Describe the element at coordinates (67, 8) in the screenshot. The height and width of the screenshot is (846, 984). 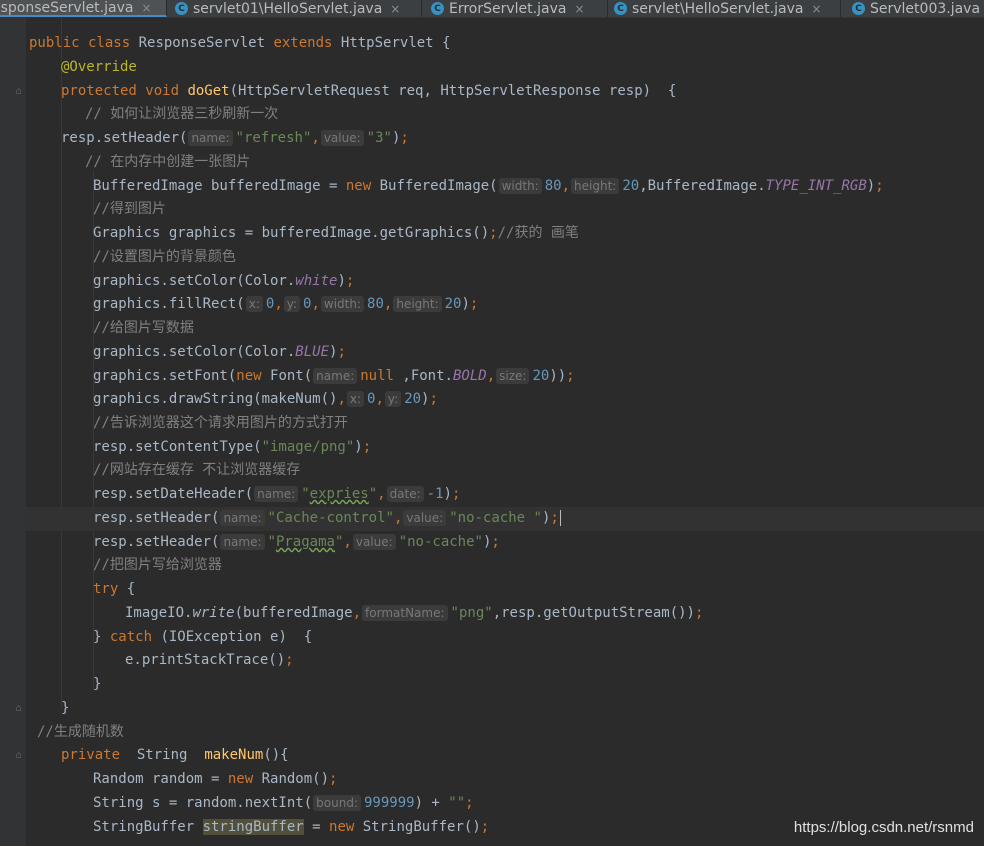
I see `tab-label: esponseServlet.java` at that location.